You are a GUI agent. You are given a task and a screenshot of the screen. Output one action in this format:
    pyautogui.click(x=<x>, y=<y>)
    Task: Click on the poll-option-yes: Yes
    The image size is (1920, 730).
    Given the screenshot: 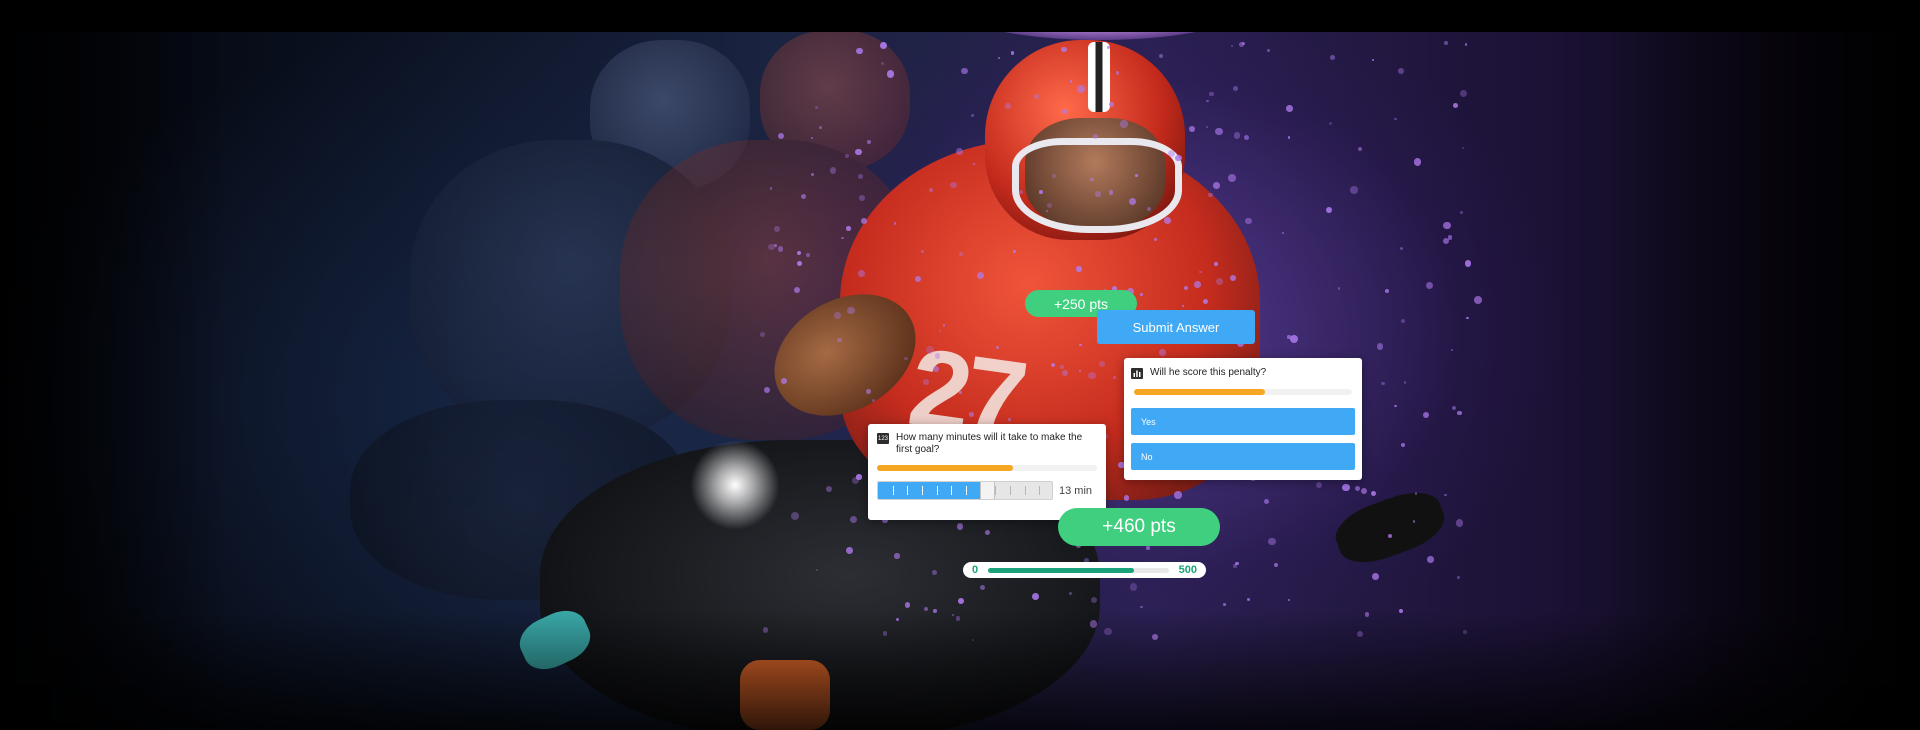 What is the action you would take?
    pyautogui.click(x=1243, y=421)
    